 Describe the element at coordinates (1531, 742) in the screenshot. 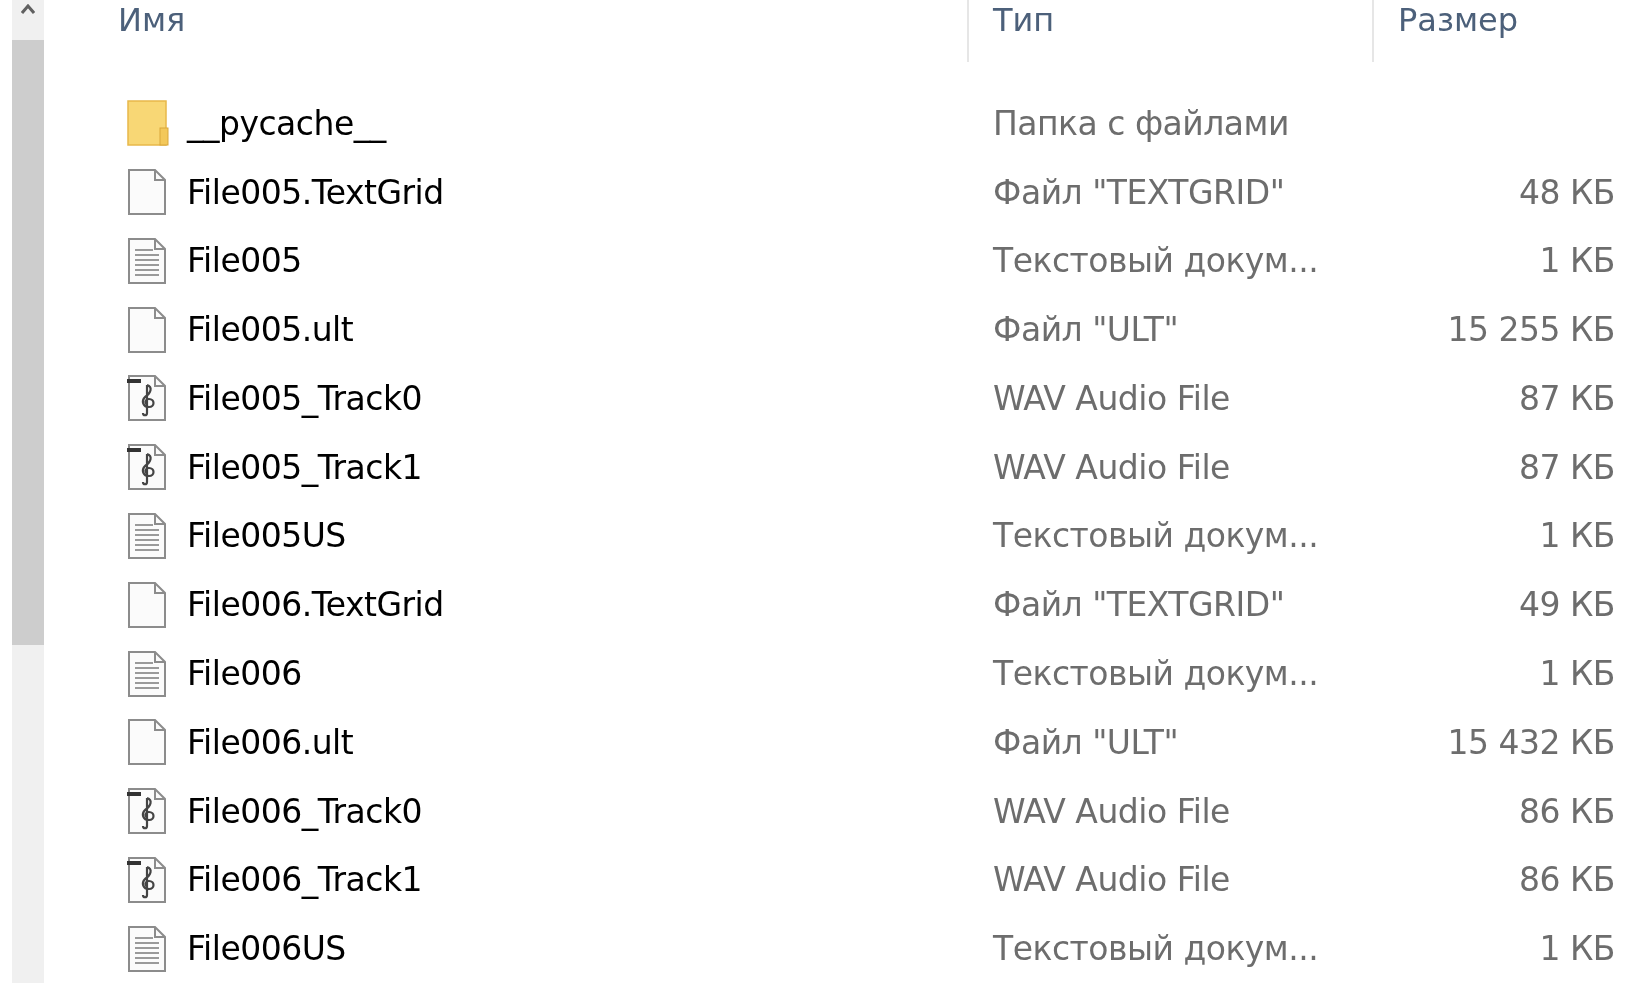

I see `file-size: 15 432 КБ` at that location.